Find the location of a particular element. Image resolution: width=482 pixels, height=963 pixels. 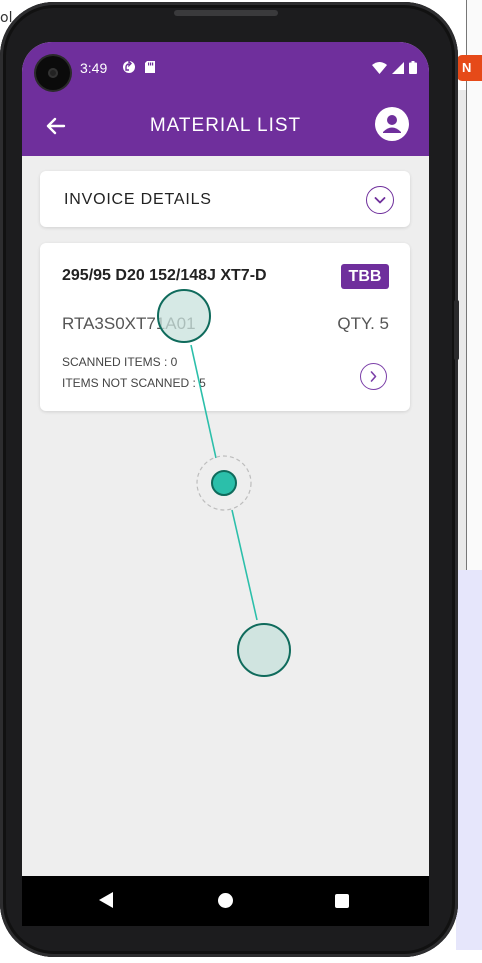

material-open-button is located at coordinates (373, 376).